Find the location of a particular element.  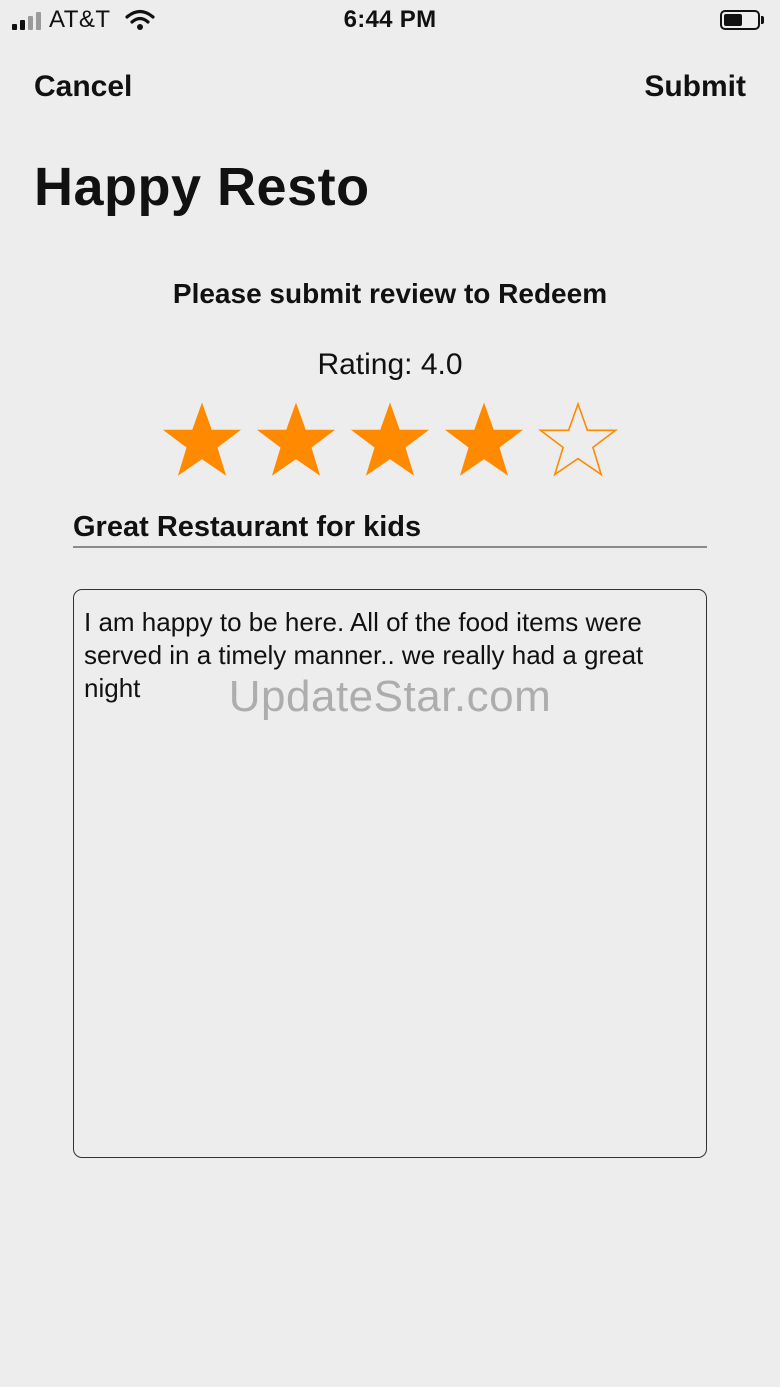

submit-button: Submit is located at coordinates (695, 87).